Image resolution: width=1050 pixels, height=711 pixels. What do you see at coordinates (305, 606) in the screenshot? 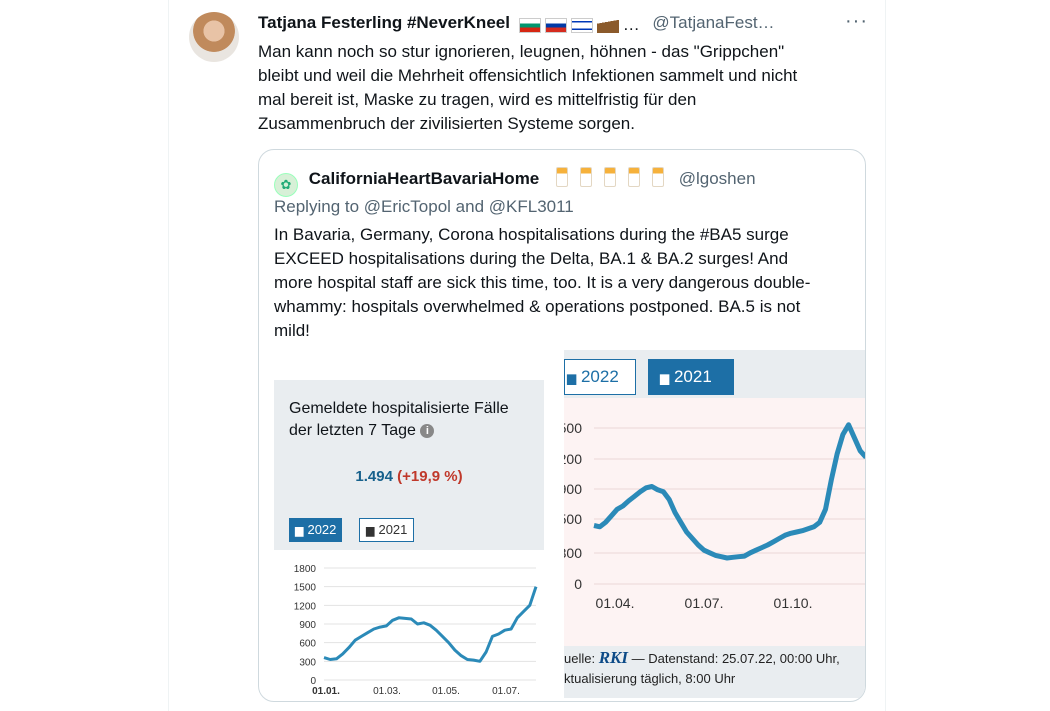
I see `y-tick-label: 1200` at bounding box center [305, 606].